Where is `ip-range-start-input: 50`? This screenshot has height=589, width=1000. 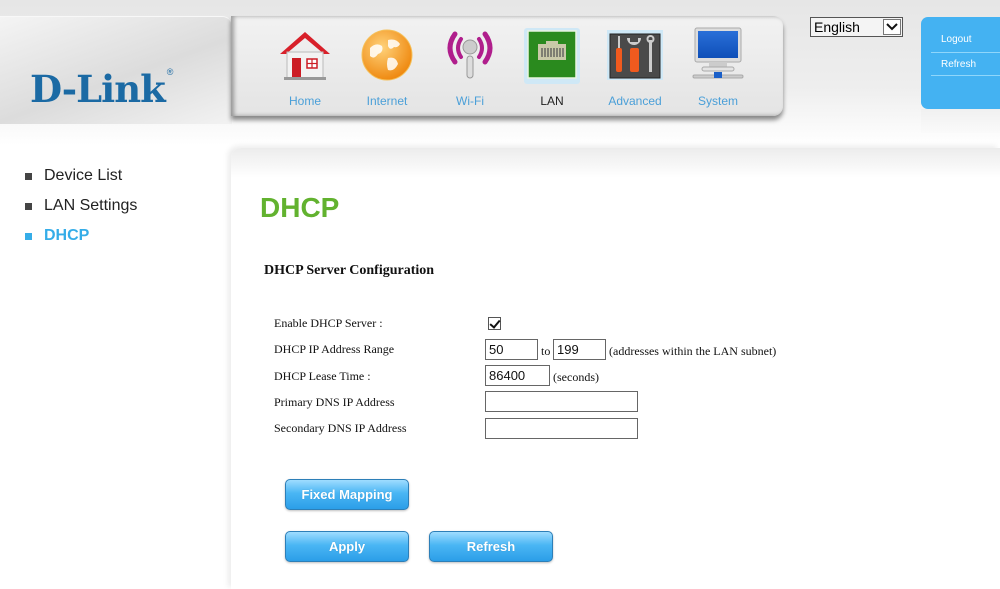 ip-range-start-input: 50 is located at coordinates (511, 349).